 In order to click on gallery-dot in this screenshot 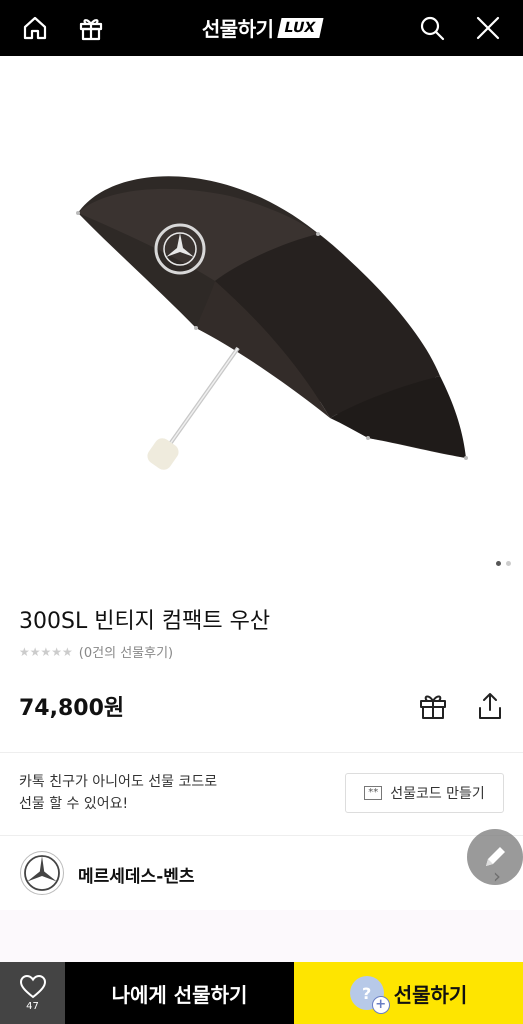, I will do `click(508, 563)`.